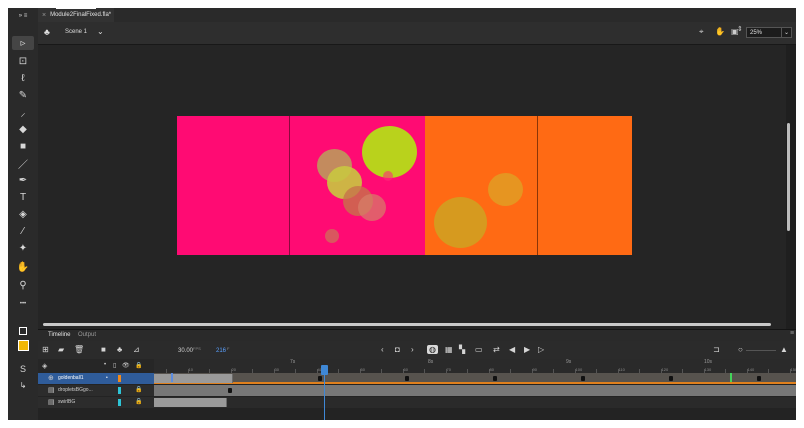 The width and height of the screenshot is (804, 428). I want to click on free-transform-tool-icon: ⊡, so click(23, 61).